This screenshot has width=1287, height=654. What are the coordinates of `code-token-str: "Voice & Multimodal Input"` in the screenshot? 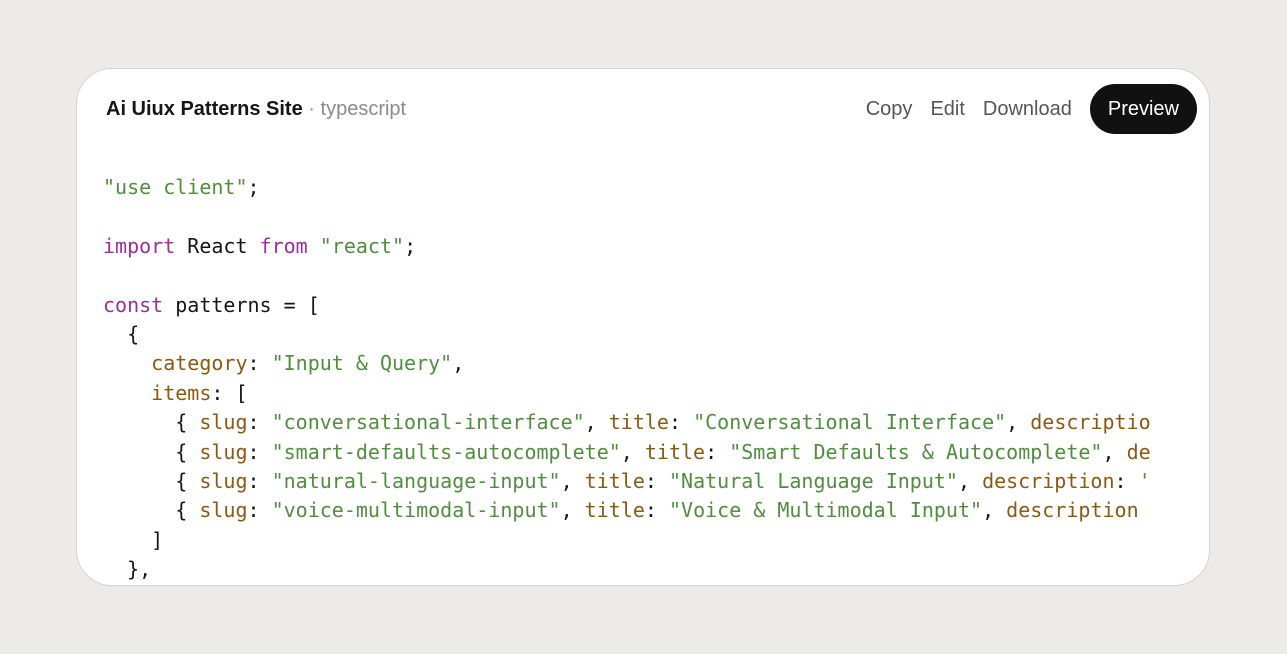 It's located at (825, 510).